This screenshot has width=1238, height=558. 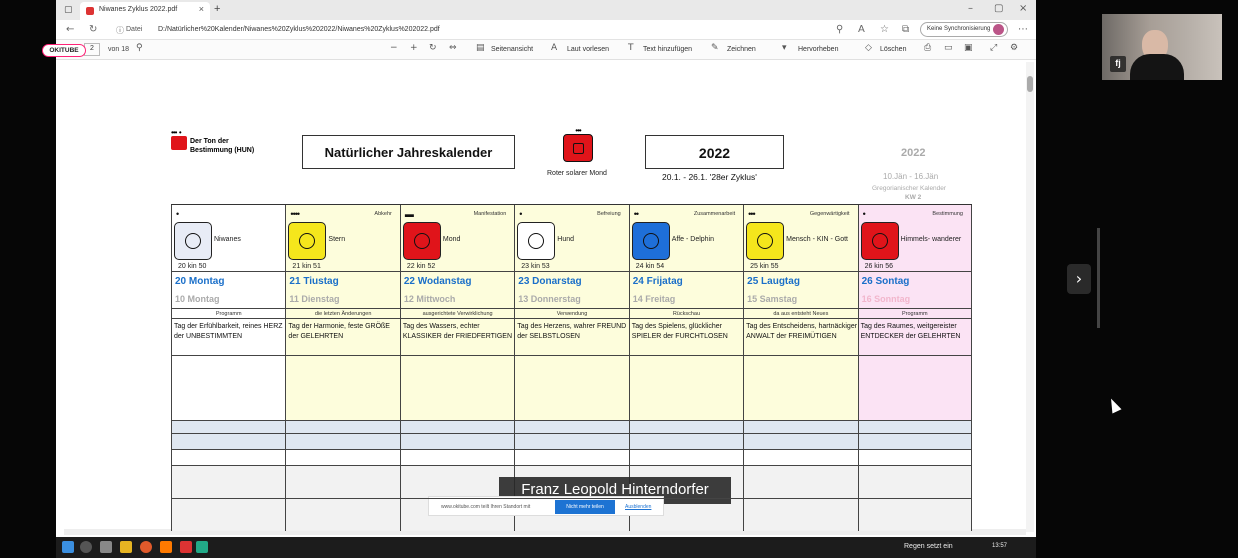 What do you see at coordinates (414, 48) in the screenshot?
I see `zoom-in-icon: +` at bounding box center [414, 48].